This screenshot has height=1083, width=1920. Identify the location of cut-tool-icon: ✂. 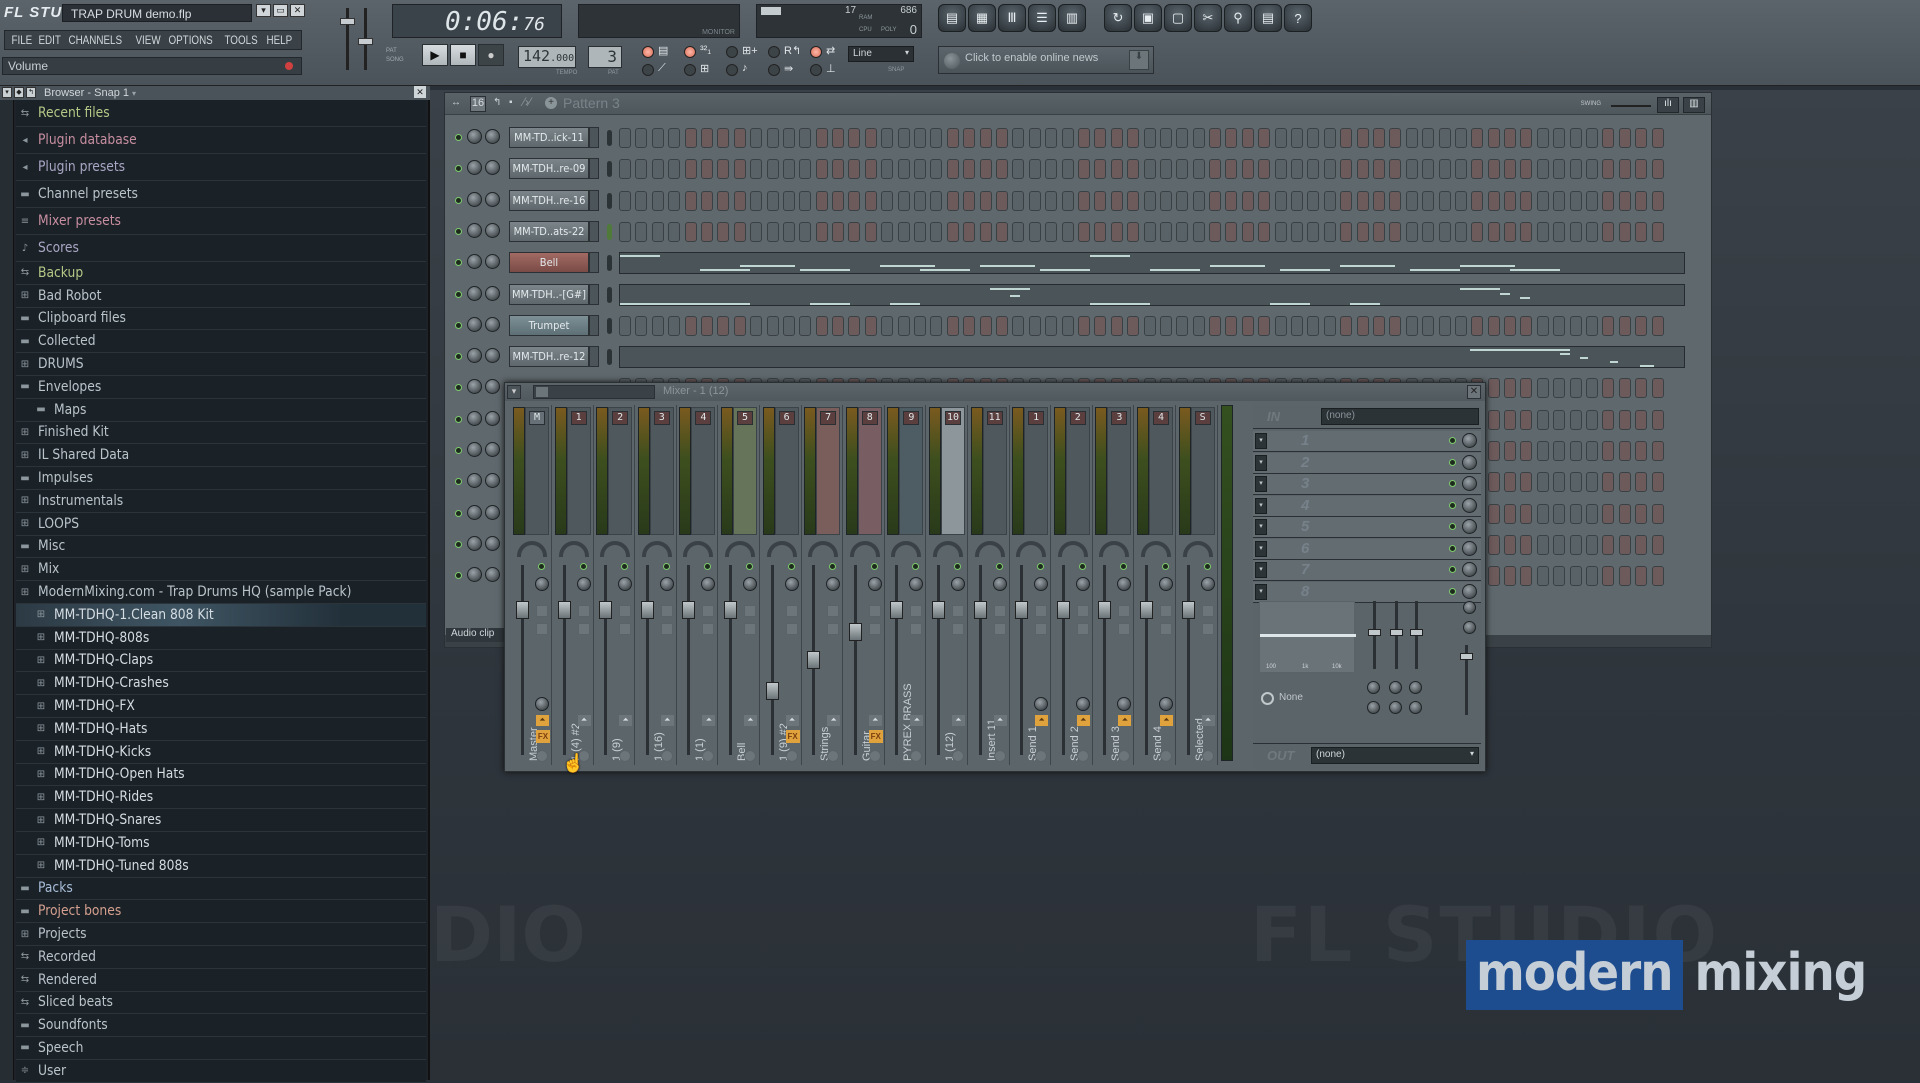
(1208, 18).